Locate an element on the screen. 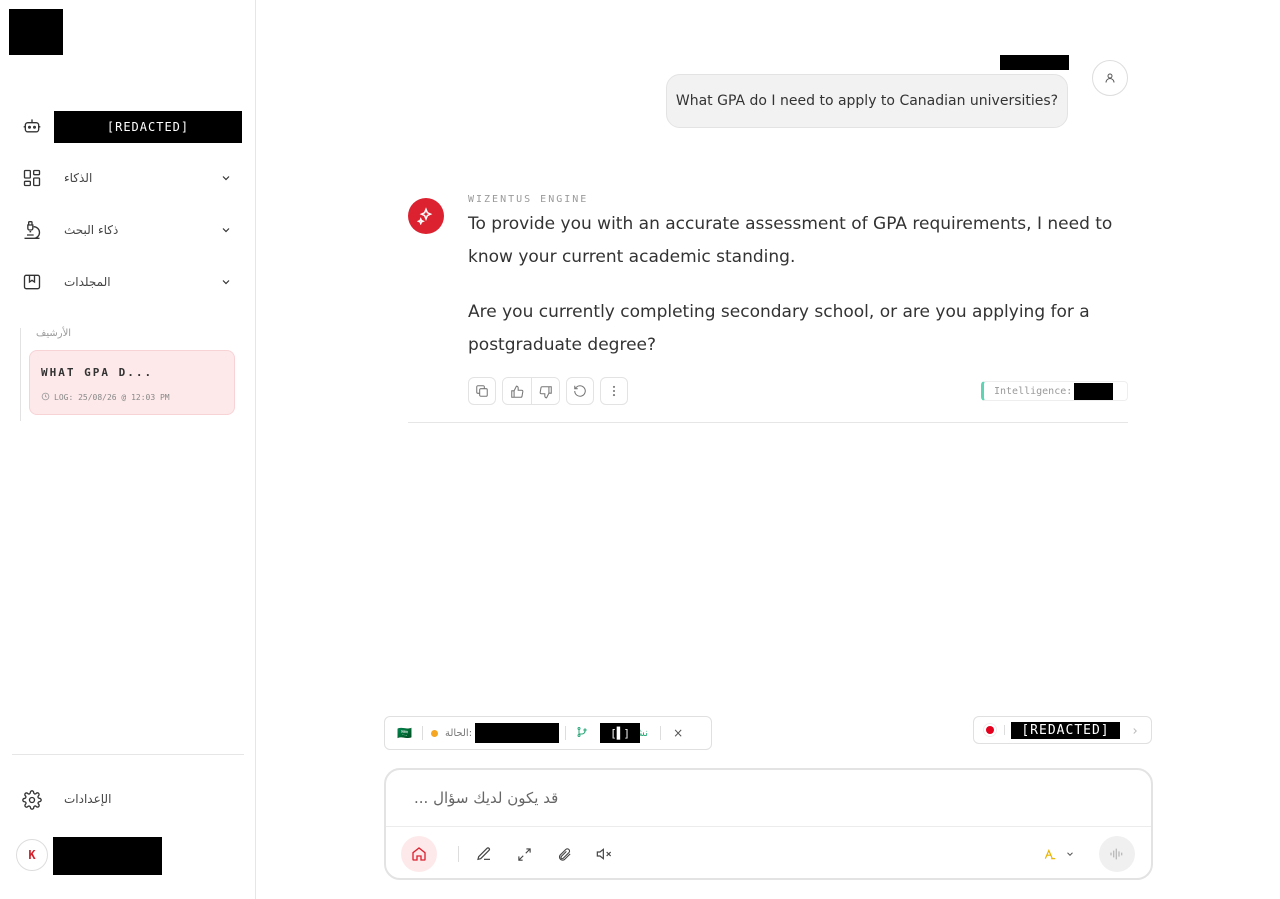  language-selector: [REDACTED] is located at coordinates (1062, 730).